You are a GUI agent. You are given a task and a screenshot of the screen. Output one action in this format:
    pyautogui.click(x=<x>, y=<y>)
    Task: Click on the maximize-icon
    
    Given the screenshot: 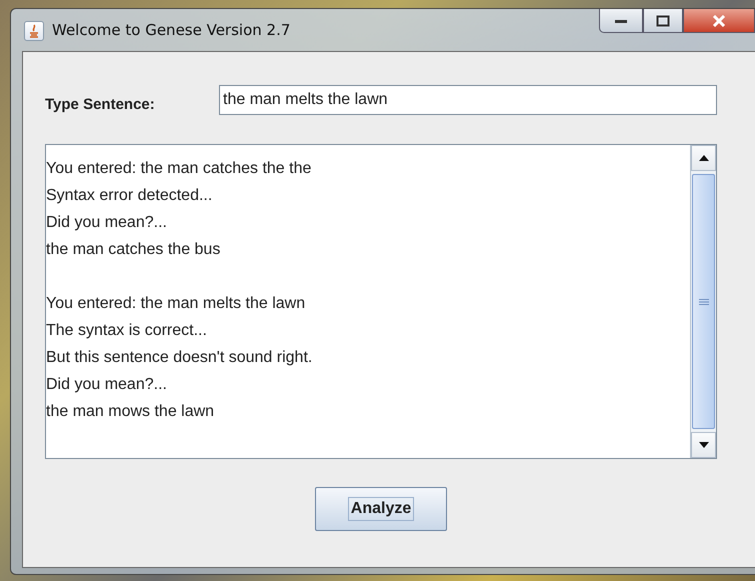 What is the action you would take?
    pyautogui.click(x=663, y=20)
    